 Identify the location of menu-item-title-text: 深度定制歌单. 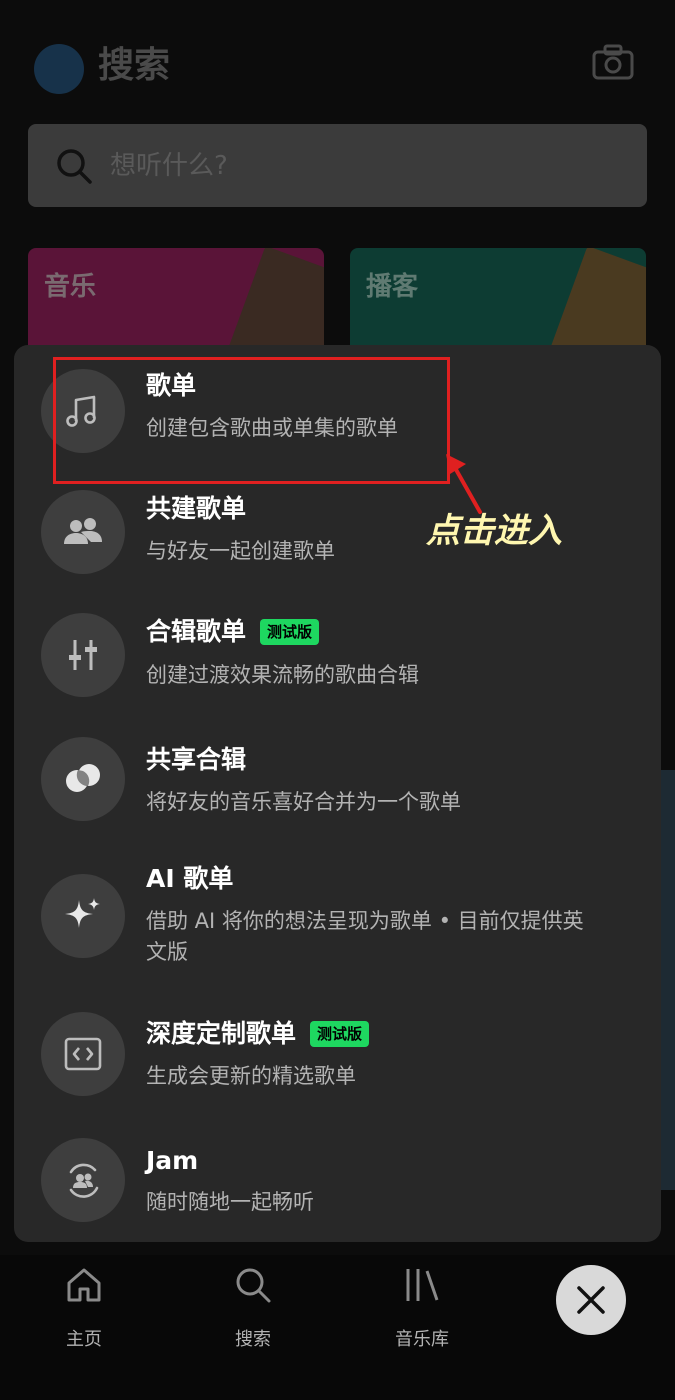
(221, 1033).